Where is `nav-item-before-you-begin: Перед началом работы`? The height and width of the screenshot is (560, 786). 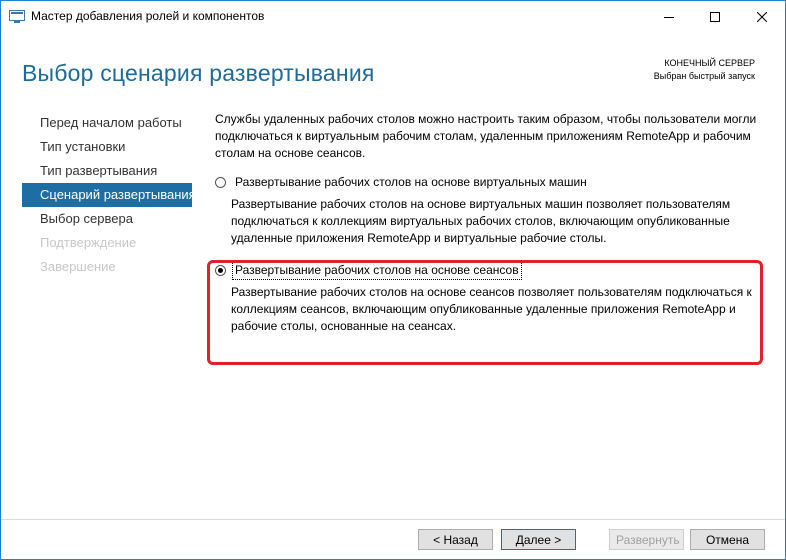 nav-item-before-you-begin: Перед началом работы is located at coordinates (107, 123).